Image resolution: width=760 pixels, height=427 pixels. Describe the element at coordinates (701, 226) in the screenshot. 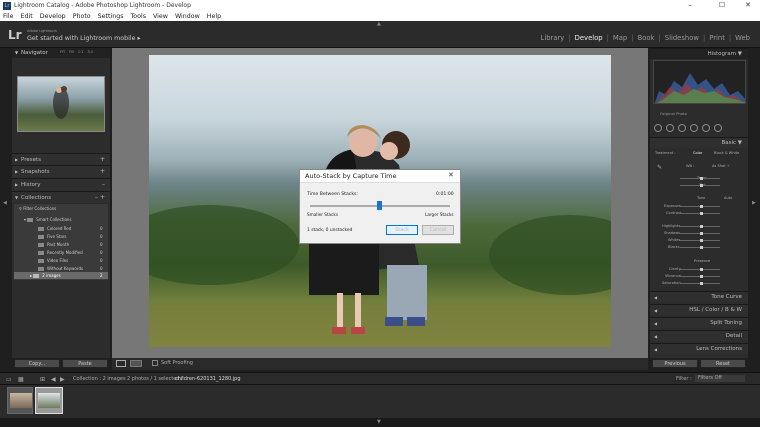

I see `highlights-slider-knob` at that location.